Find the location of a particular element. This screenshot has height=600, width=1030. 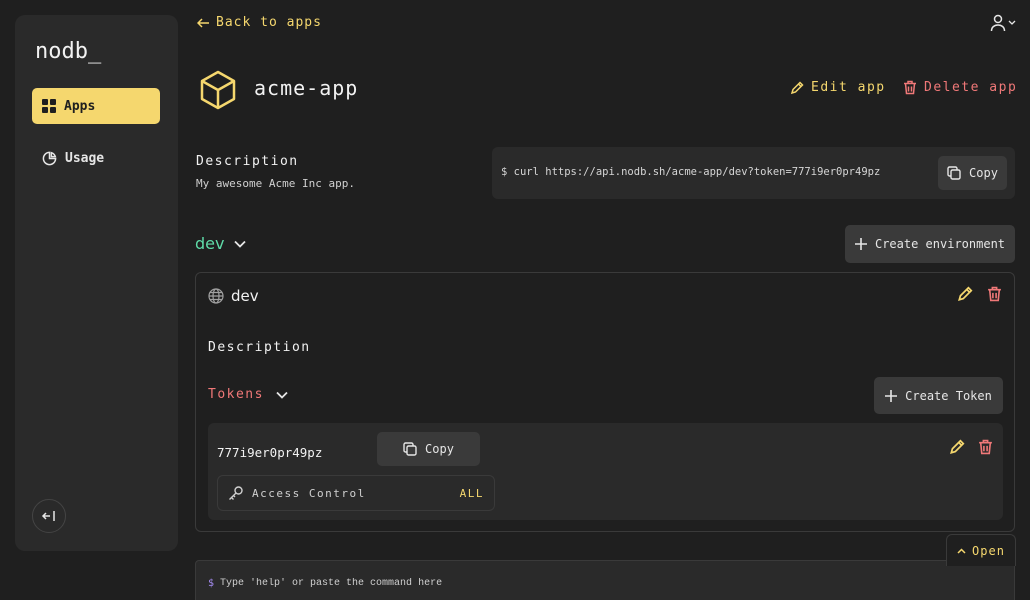

terminal-line: $ is located at coordinates (564, 583).